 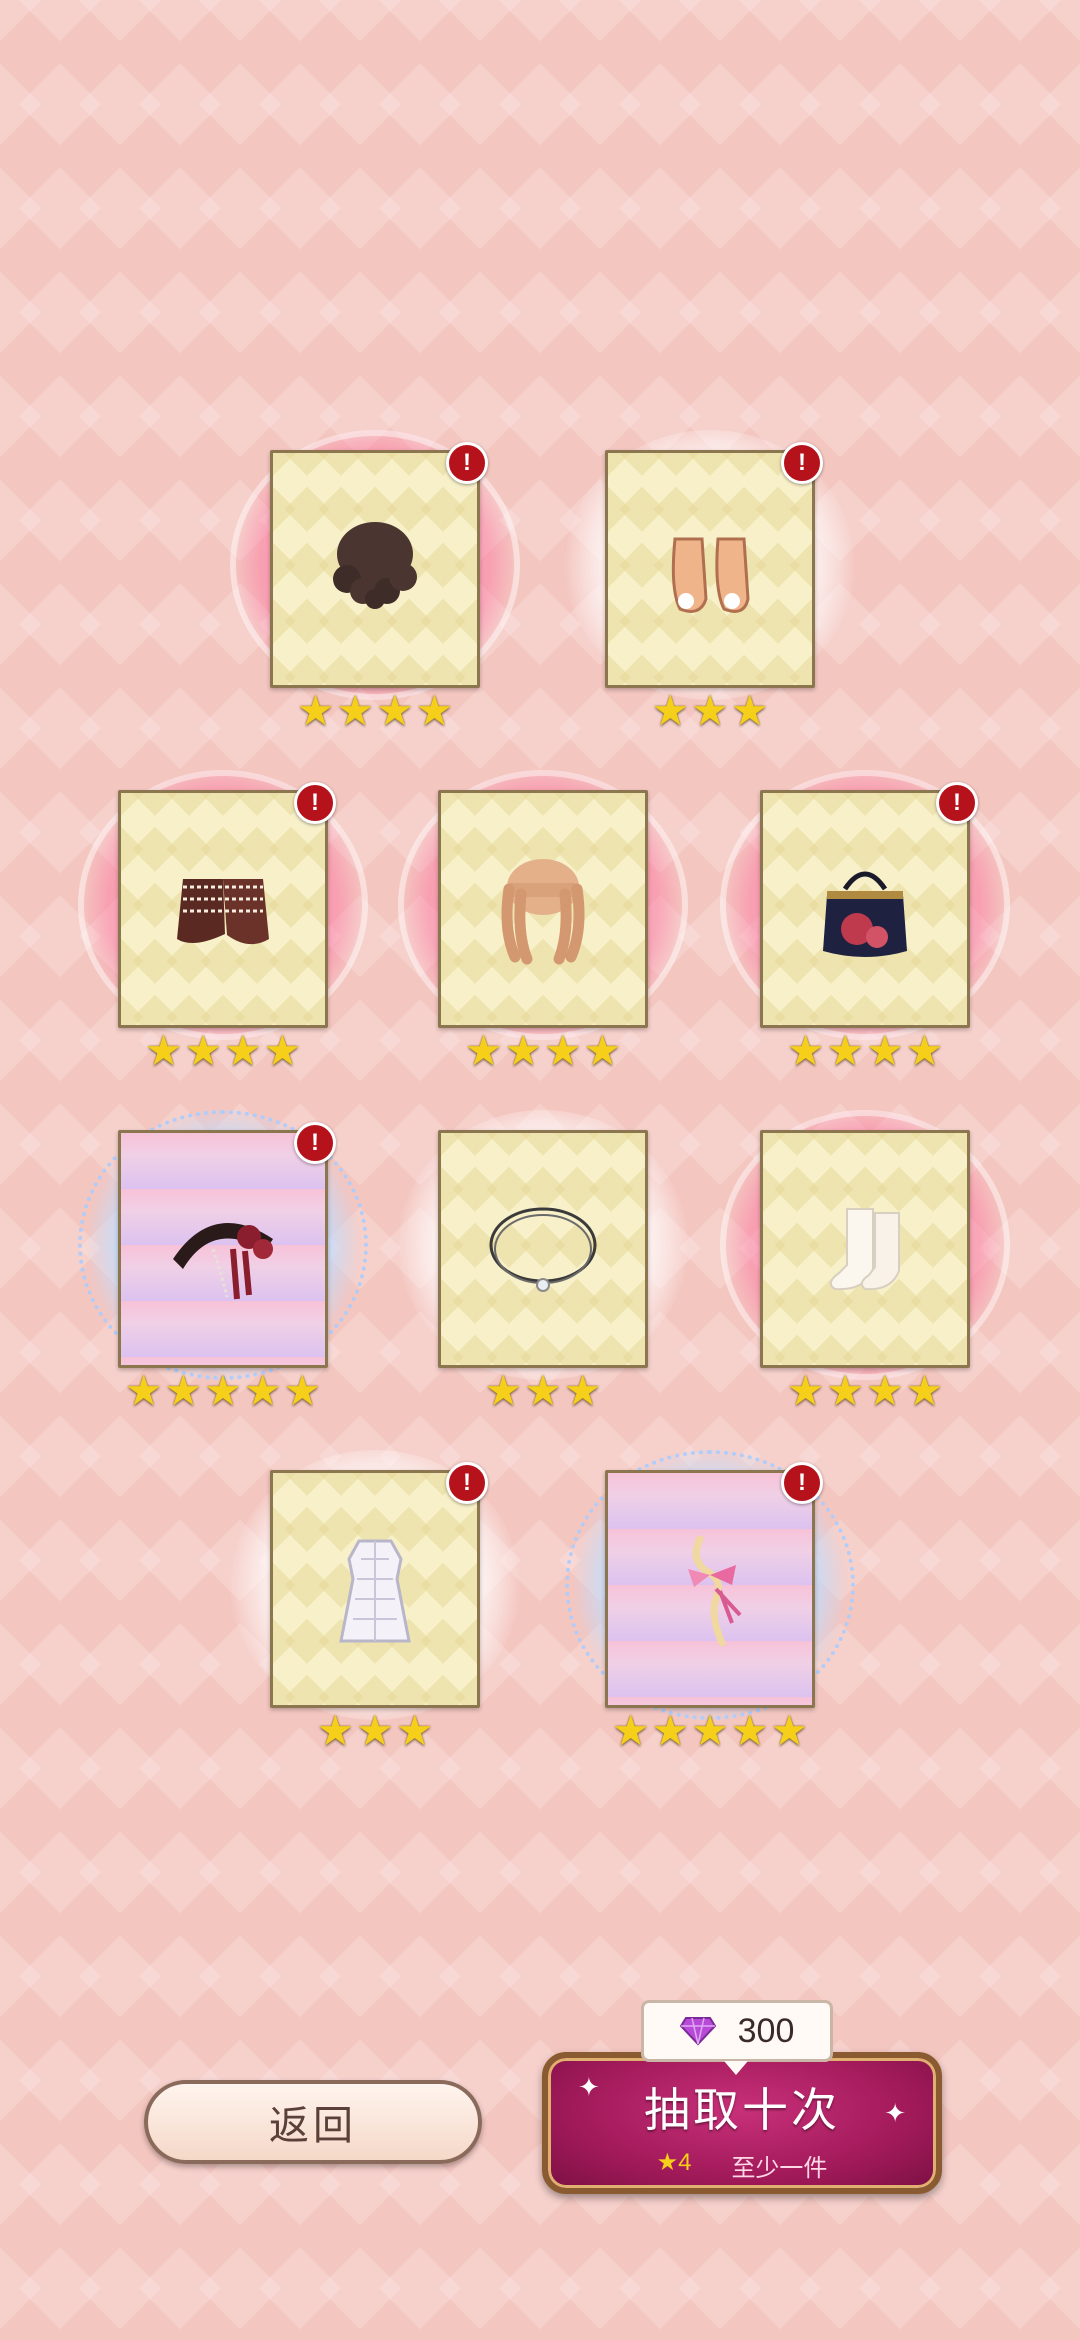 I want to click on back-button-label: 返回, so click(x=313, y=2126).